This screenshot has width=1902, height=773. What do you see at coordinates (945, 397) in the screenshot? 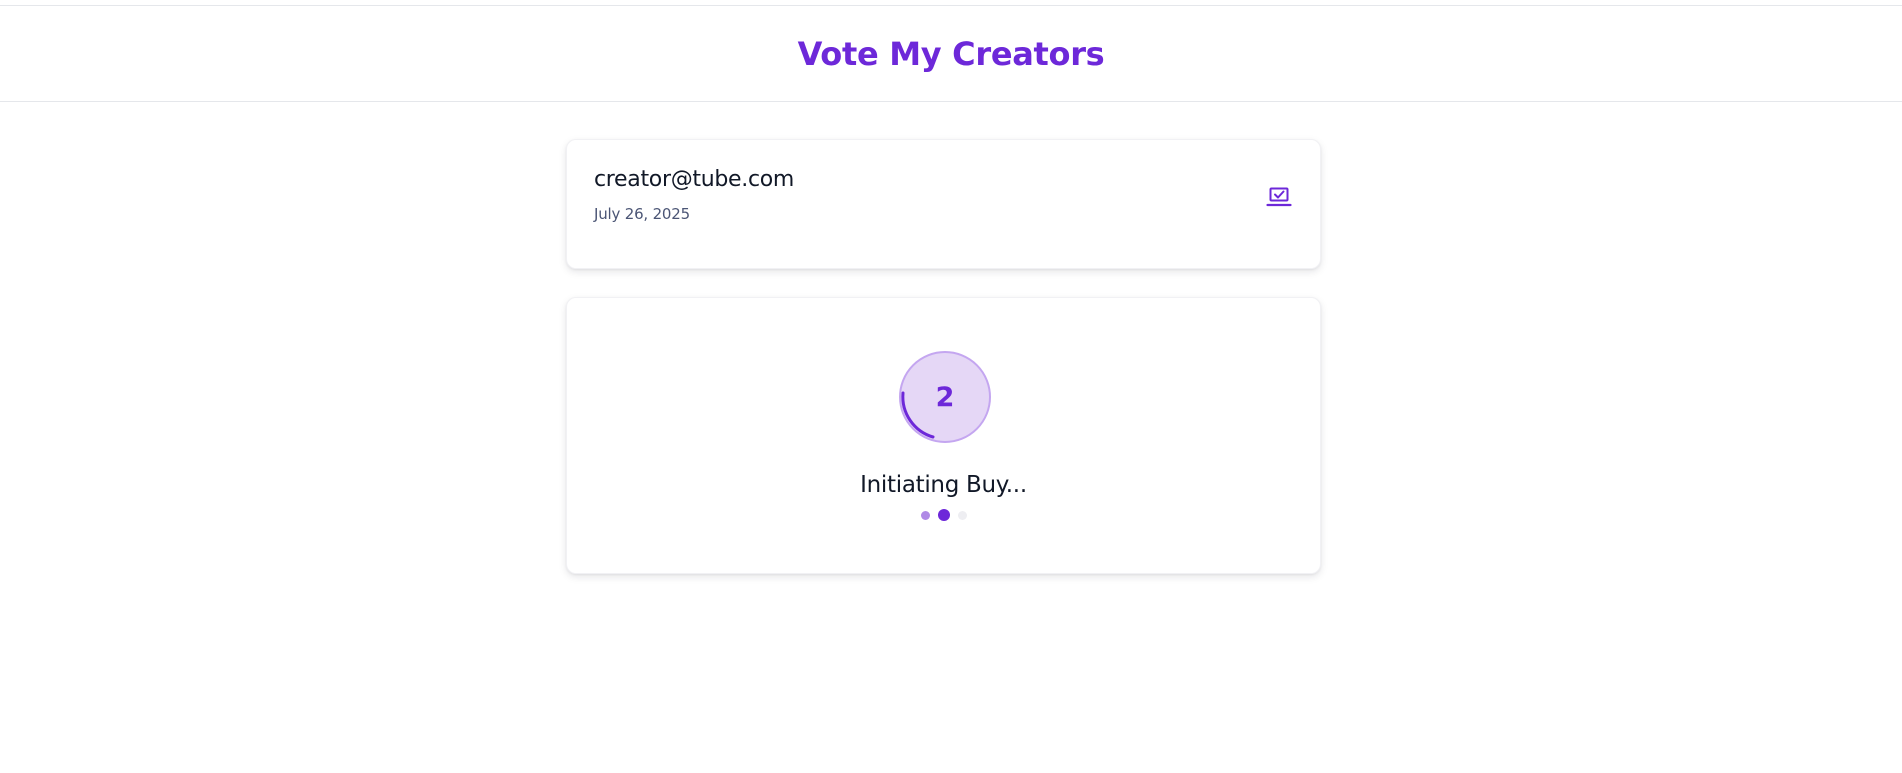
I see `step-indicator: 2` at bounding box center [945, 397].